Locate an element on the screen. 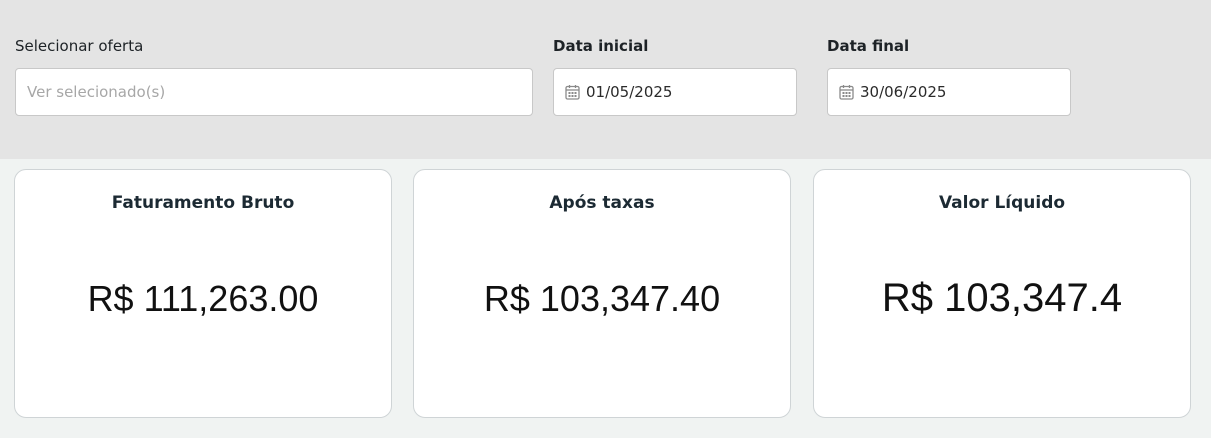 Image resolution: width=1211 pixels, height=438 pixels. card-value: R$ 111,263.00 is located at coordinates (203, 298).